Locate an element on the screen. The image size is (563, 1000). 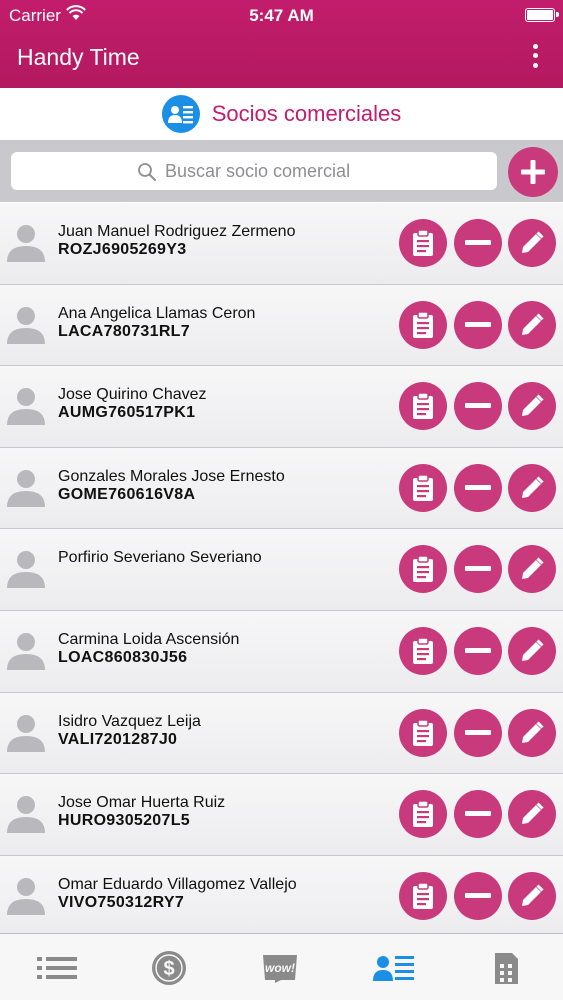
partner-rfc: VALI7201287J0 is located at coordinates (118, 739).